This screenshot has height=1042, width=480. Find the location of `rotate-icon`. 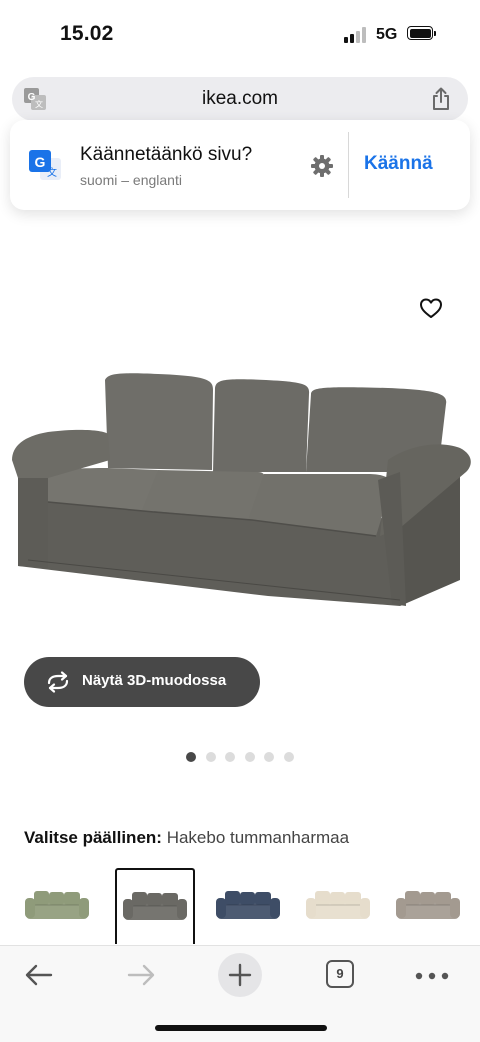

rotate-icon is located at coordinates (58, 682).